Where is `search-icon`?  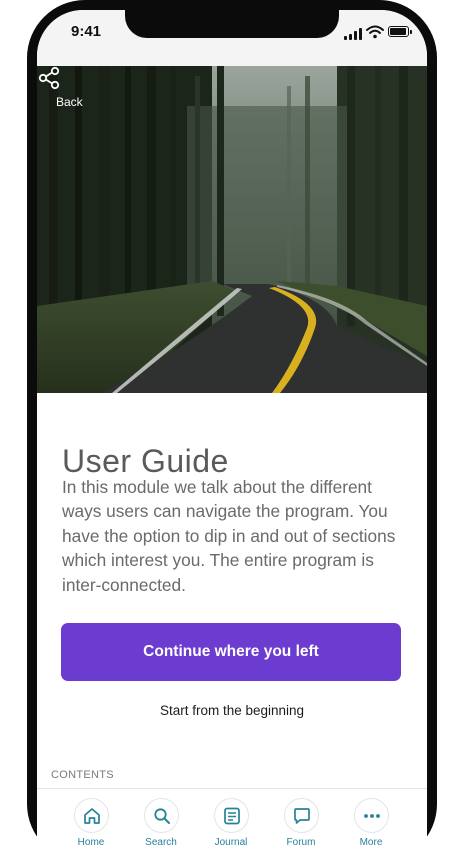 search-icon is located at coordinates (161, 816).